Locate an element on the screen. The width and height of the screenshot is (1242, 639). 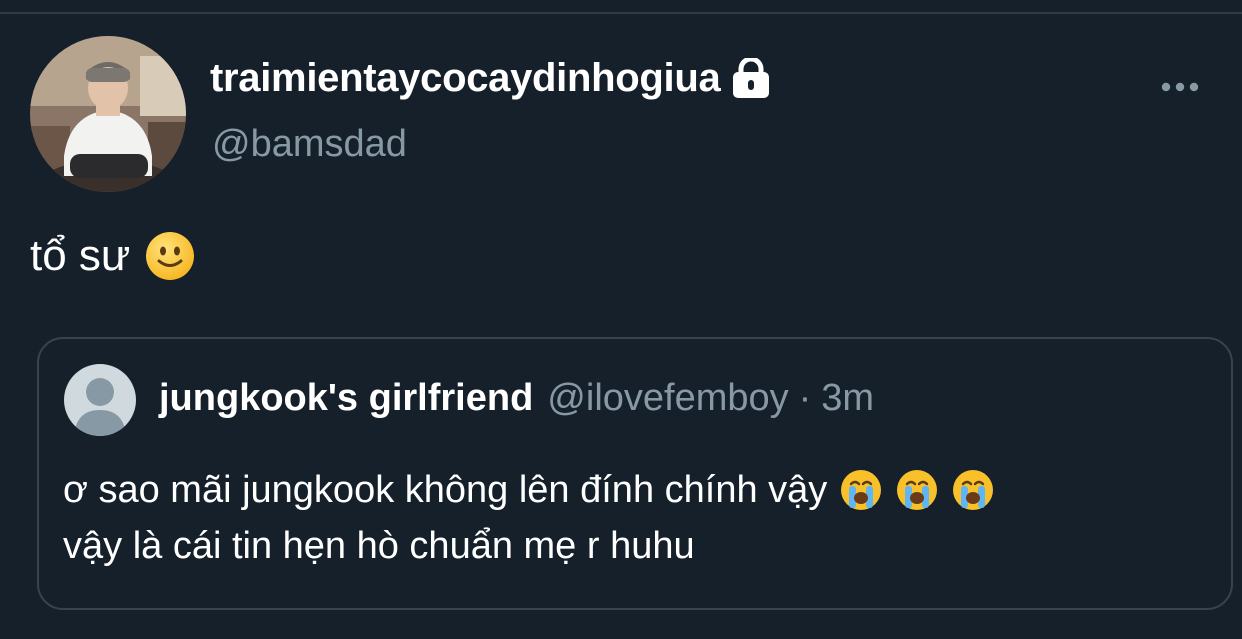
more-horizontal-icon is located at coordinates (1180, 87).